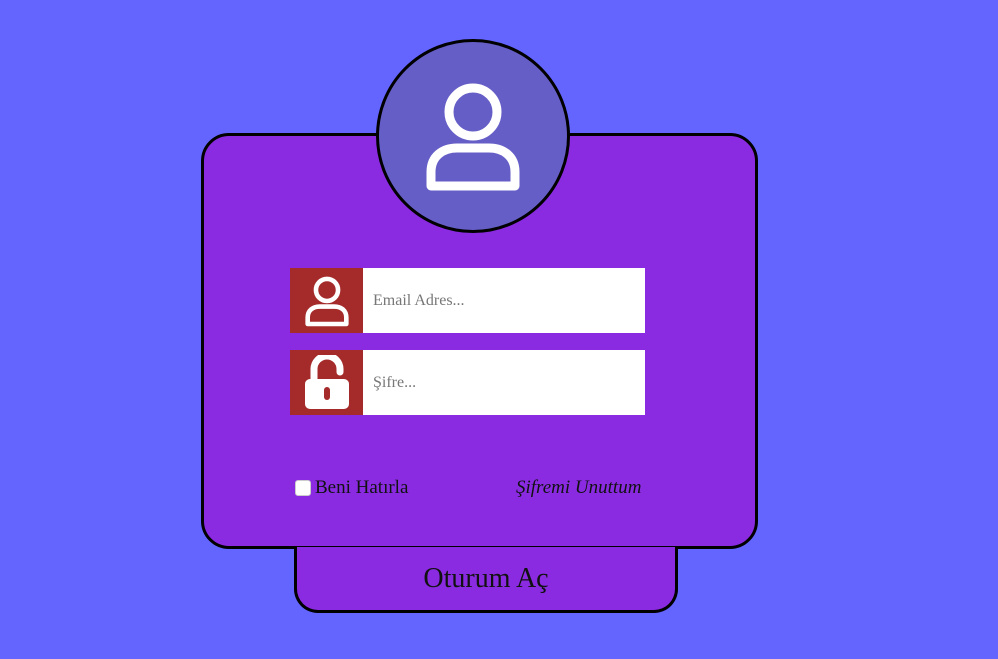 The width and height of the screenshot is (998, 659). What do you see at coordinates (362, 487) in the screenshot?
I see `remember-label: Beni Hatırla` at bounding box center [362, 487].